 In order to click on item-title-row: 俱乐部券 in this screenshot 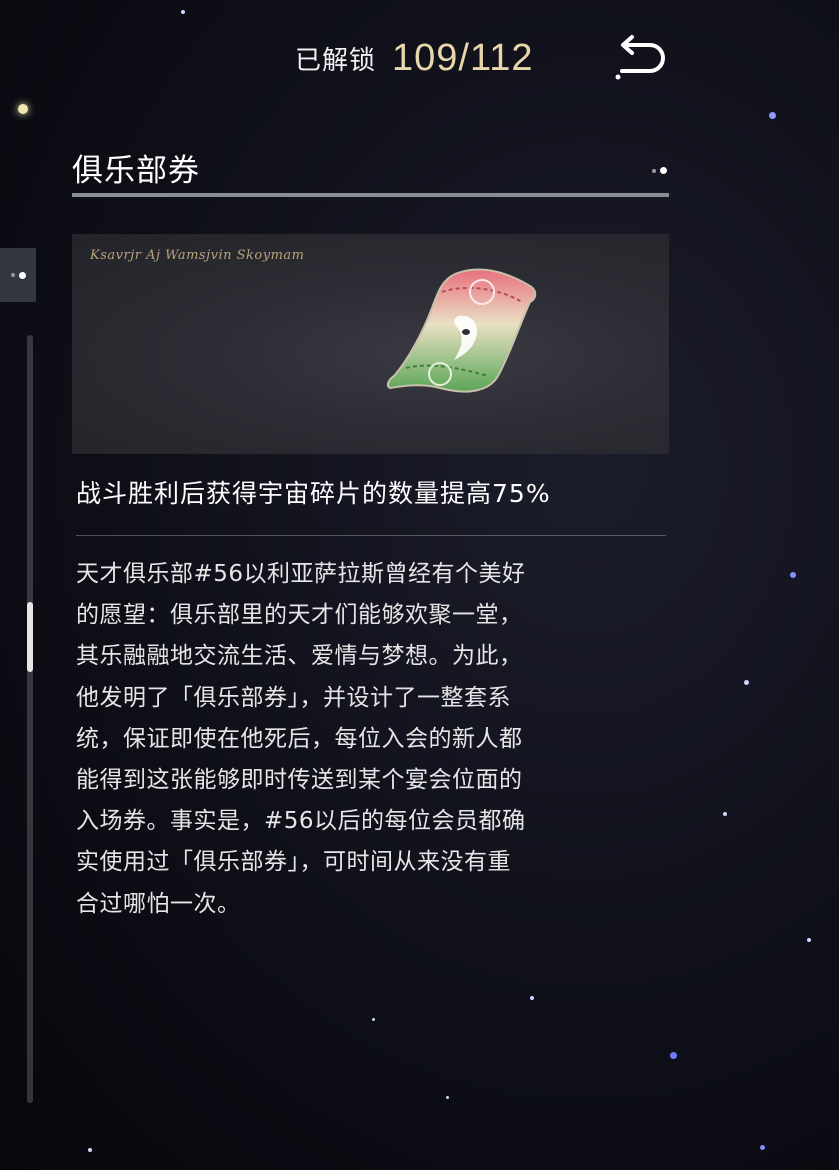, I will do `click(370, 171)`.